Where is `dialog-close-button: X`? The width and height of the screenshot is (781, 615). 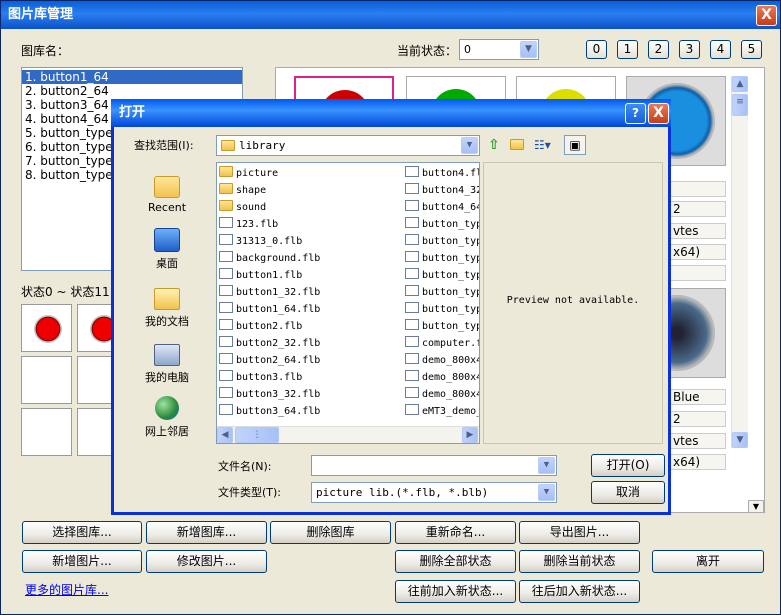 dialog-close-button: X is located at coordinates (658, 113).